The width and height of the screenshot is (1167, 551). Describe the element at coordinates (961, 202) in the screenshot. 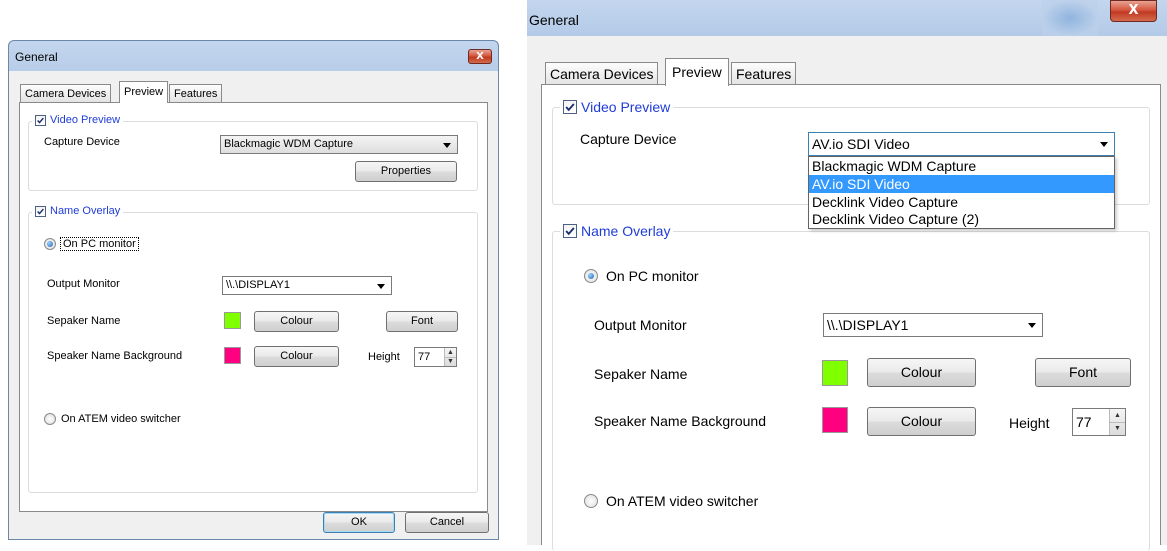

I see `dropdown-option: Decklink Video Capture` at that location.